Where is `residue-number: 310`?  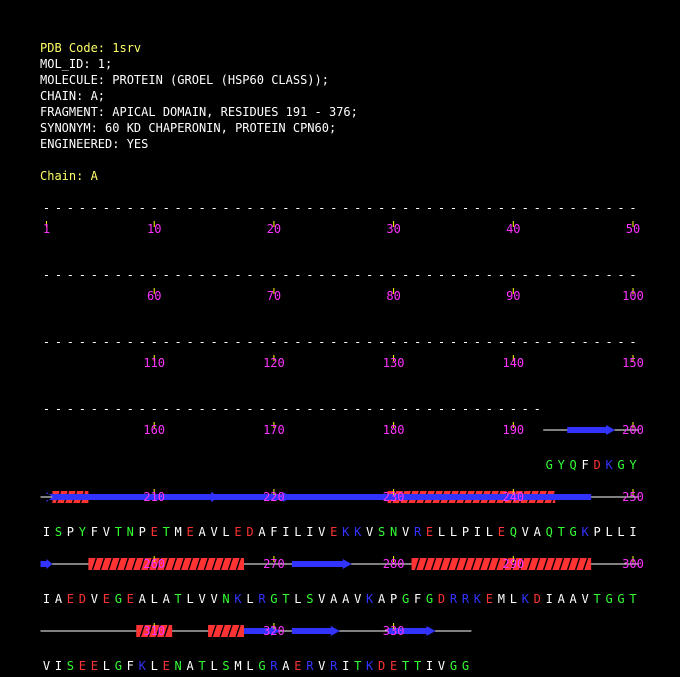 residue-number: 310 is located at coordinates (154, 631).